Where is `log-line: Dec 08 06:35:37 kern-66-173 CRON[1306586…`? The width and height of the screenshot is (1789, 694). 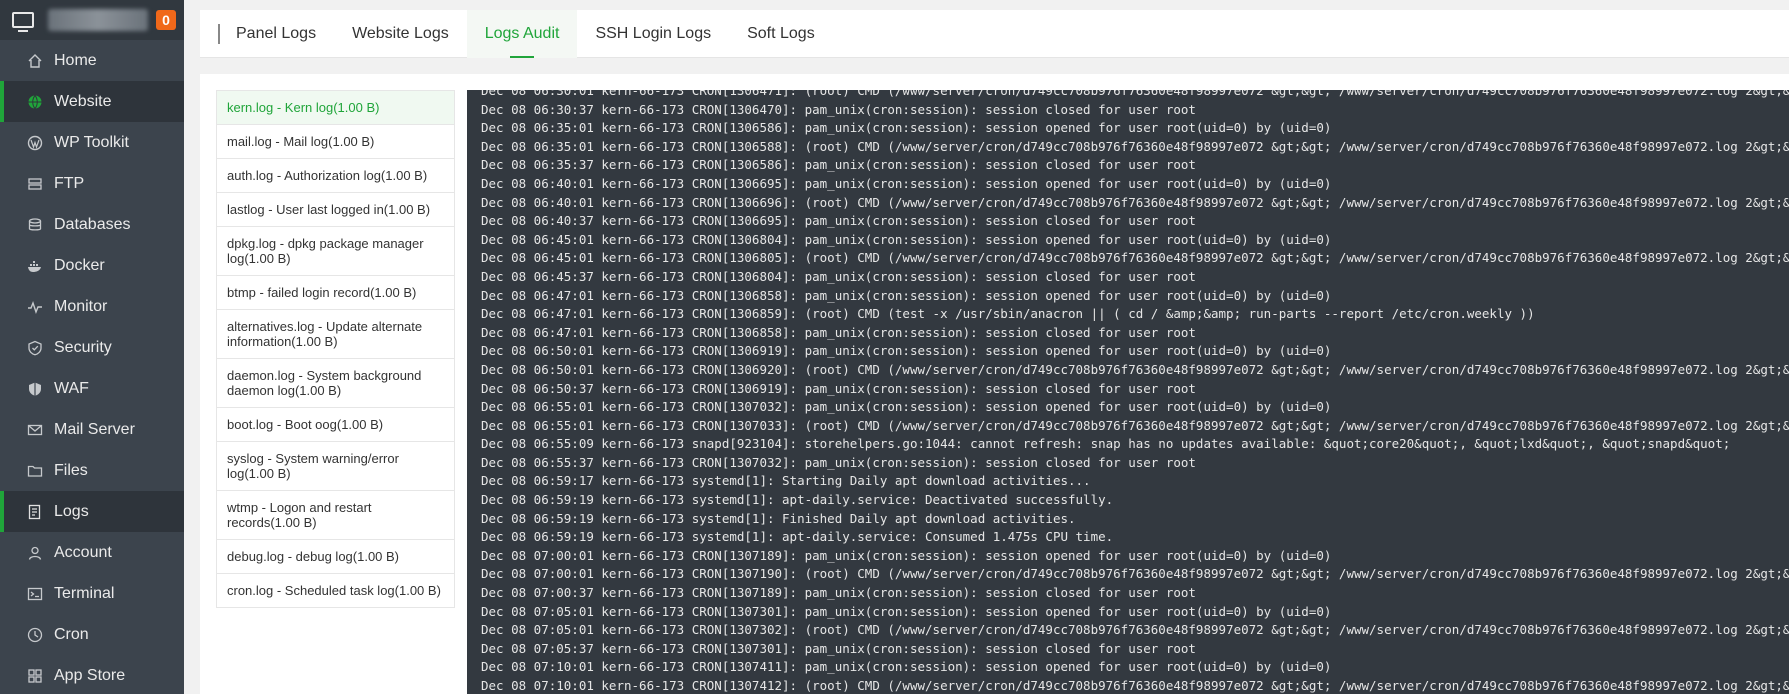 log-line: Dec 08 06:35:37 kern-66-173 CRON[1306586… is located at coordinates (838, 165).